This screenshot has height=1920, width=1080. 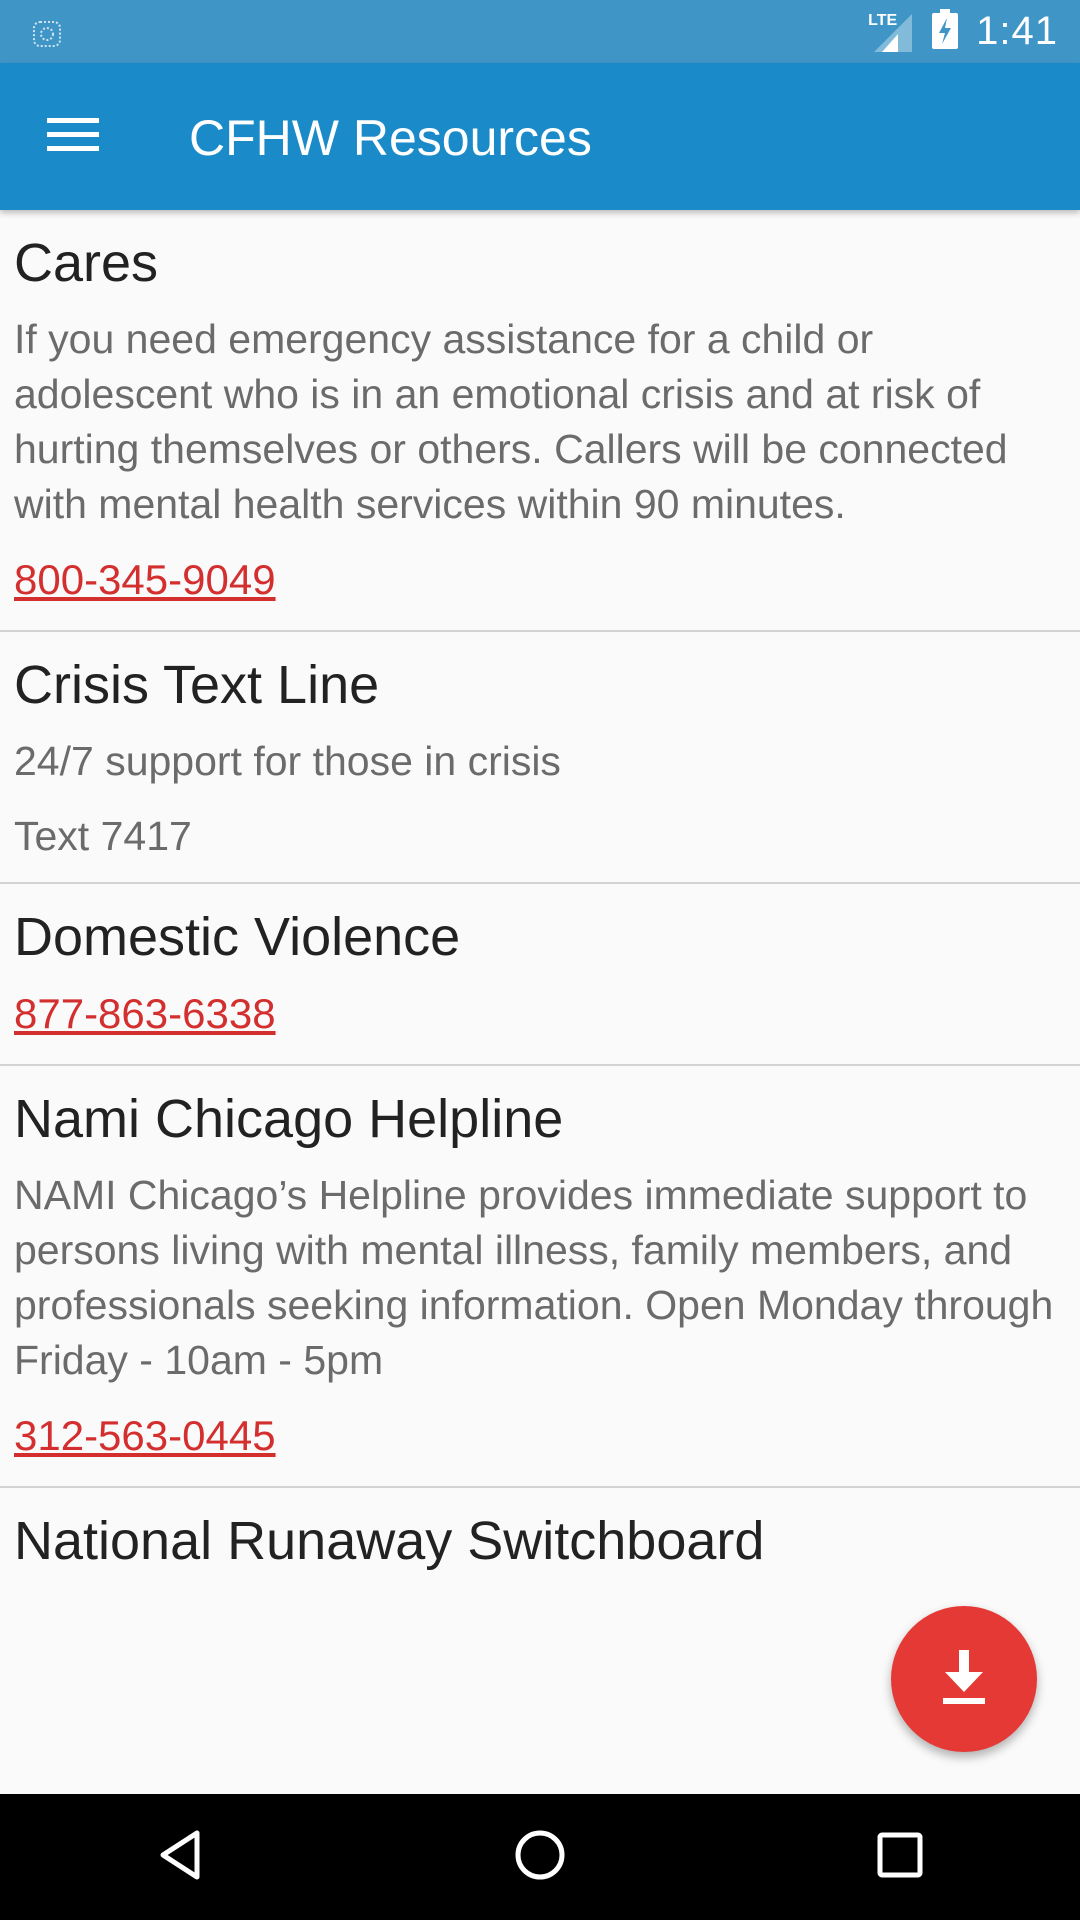 I want to click on back-icon, so click(x=180, y=1857).